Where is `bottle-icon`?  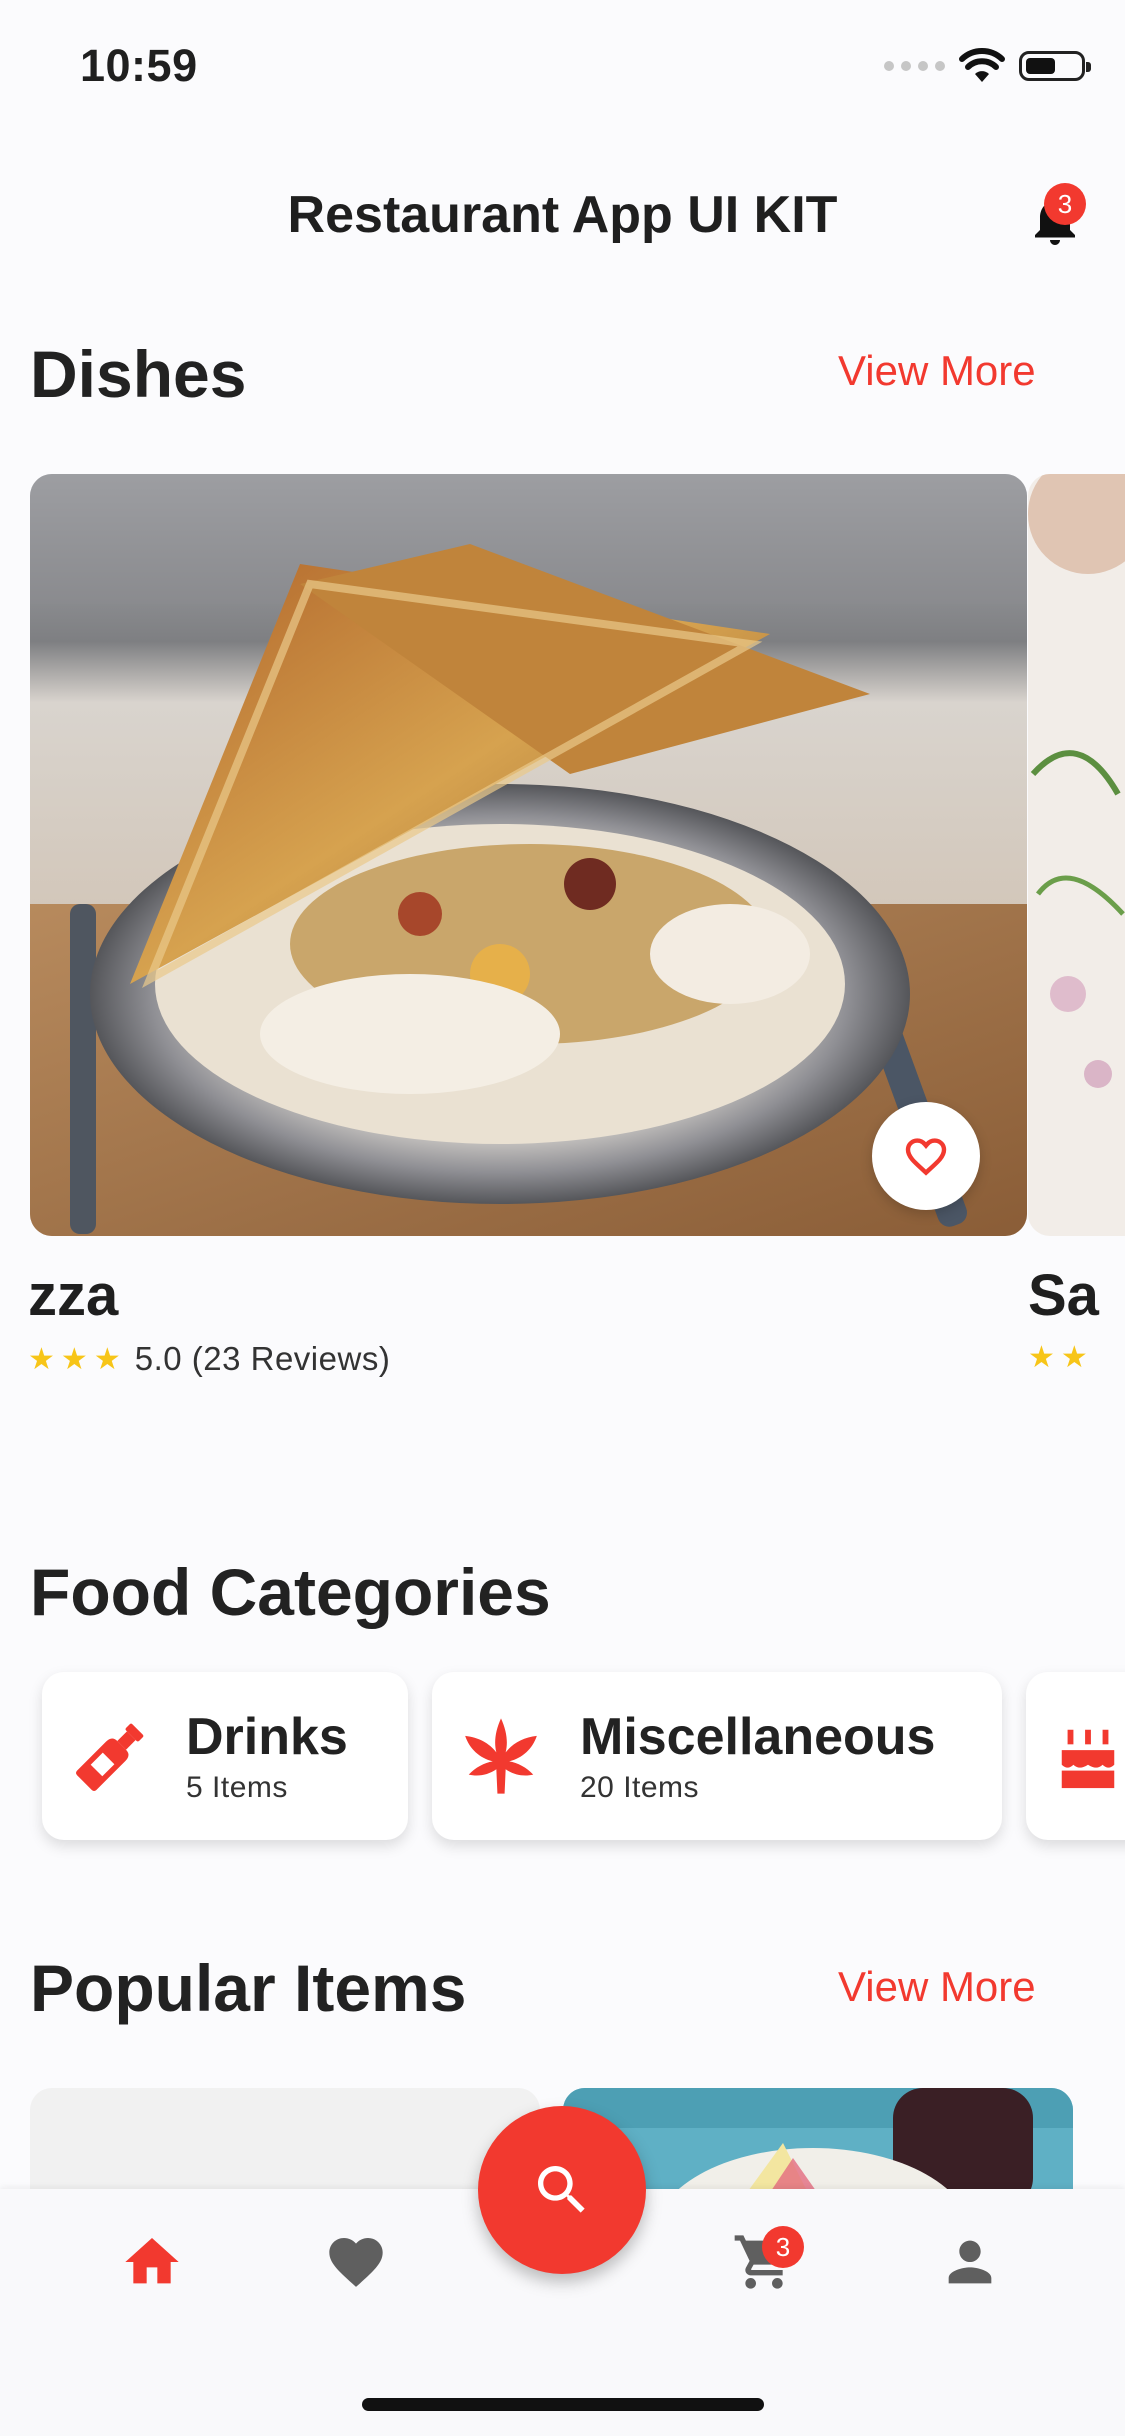 bottle-icon is located at coordinates (109, 1757).